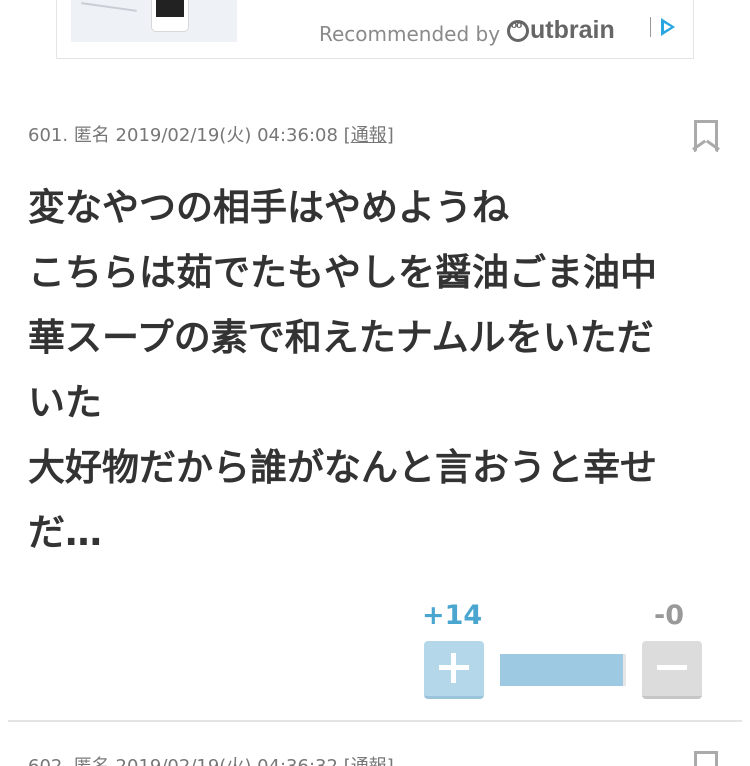 Image resolution: width=750 pixels, height=766 pixels. I want to click on vote-ratio-bar, so click(563, 670).